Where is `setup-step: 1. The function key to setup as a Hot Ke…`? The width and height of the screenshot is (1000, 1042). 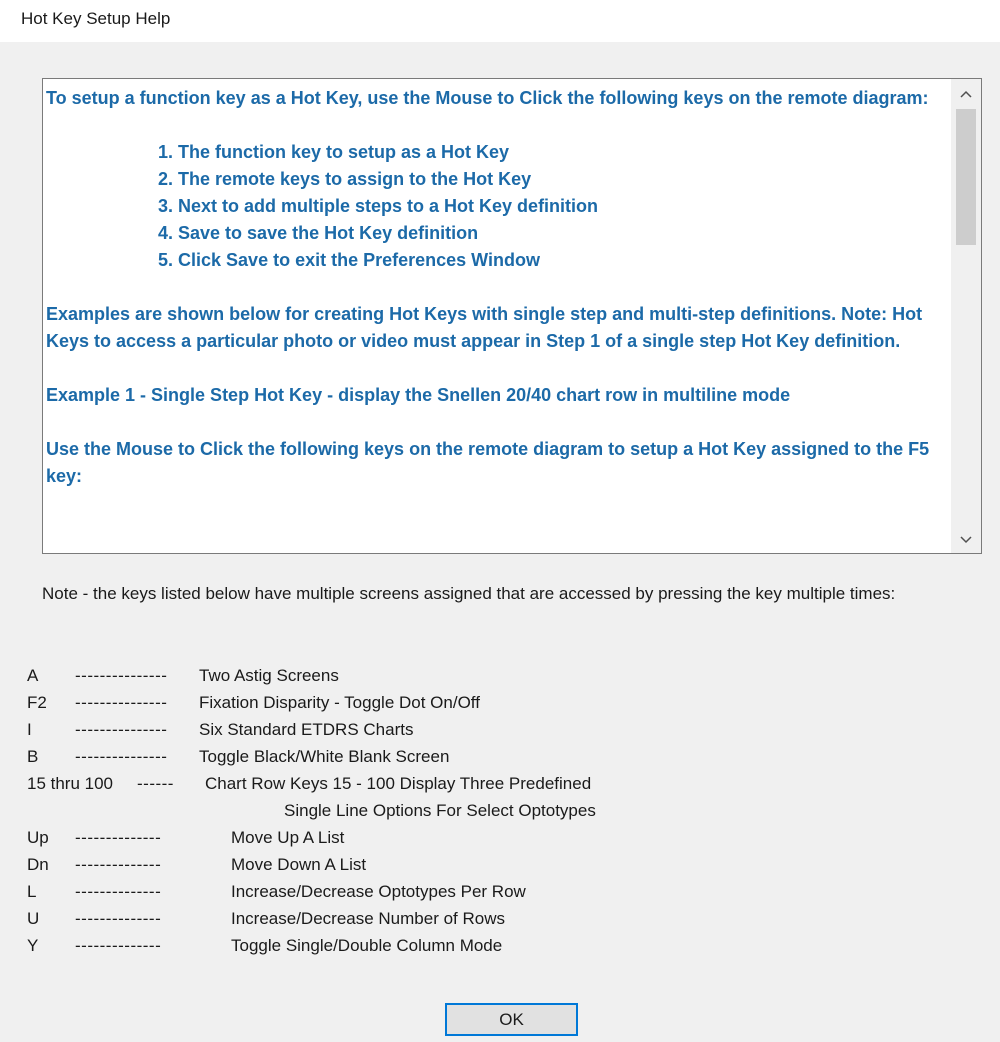 setup-step: 1. The function key to setup as a Hot Ke… is located at coordinates (334, 152).